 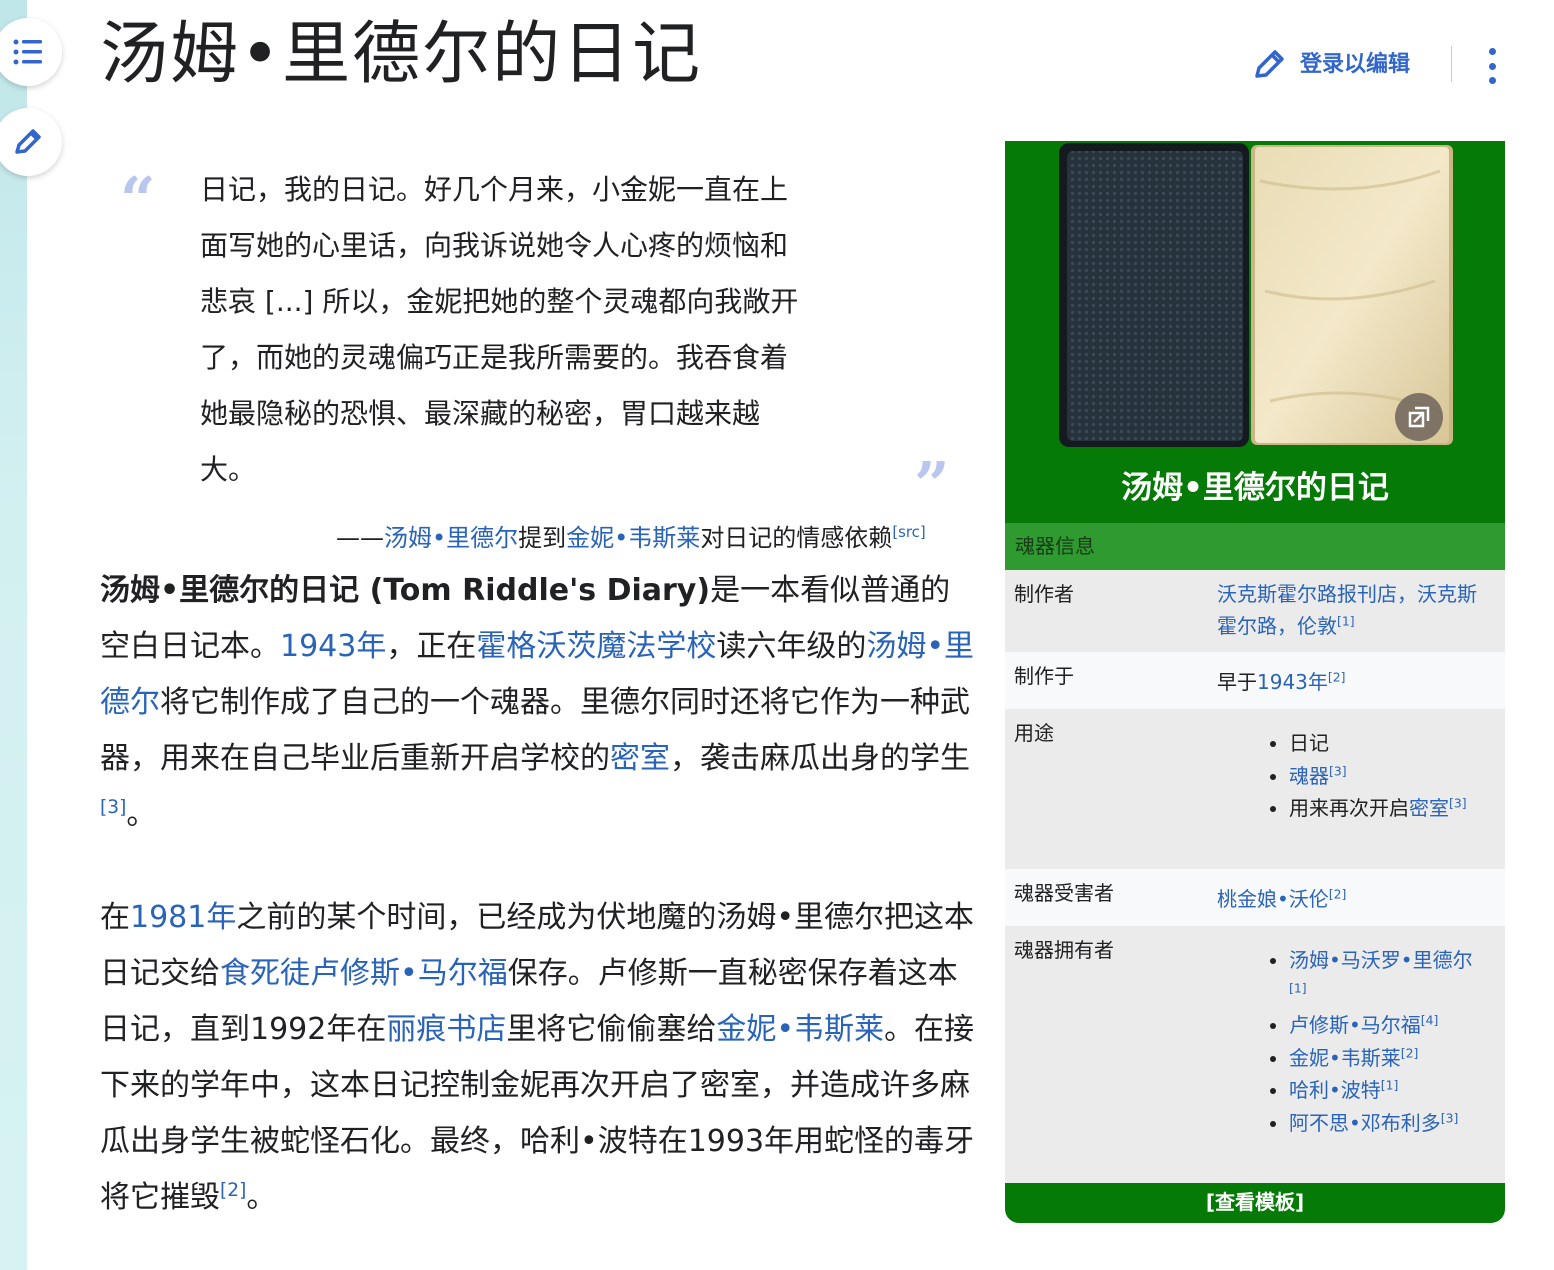 I want to click on quote-line: 面写她的心里话，向我诉说她令人心疼的烦恼和, so click(x=494, y=245).